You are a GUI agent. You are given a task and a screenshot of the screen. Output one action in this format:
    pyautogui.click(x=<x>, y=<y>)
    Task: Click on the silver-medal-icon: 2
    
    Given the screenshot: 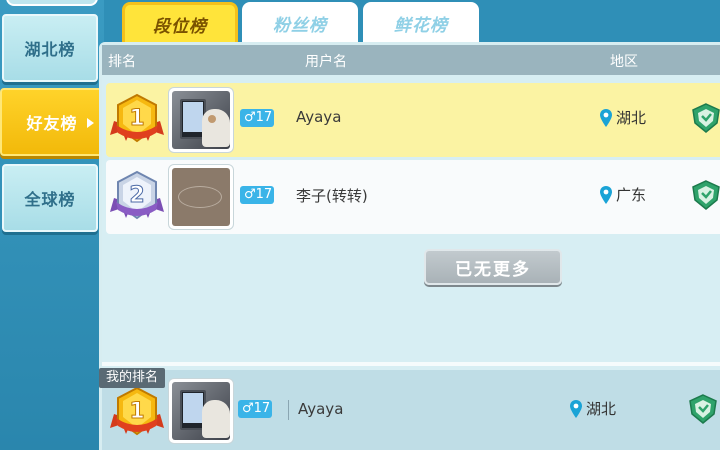 What is the action you would take?
    pyautogui.click(x=137, y=195)
    